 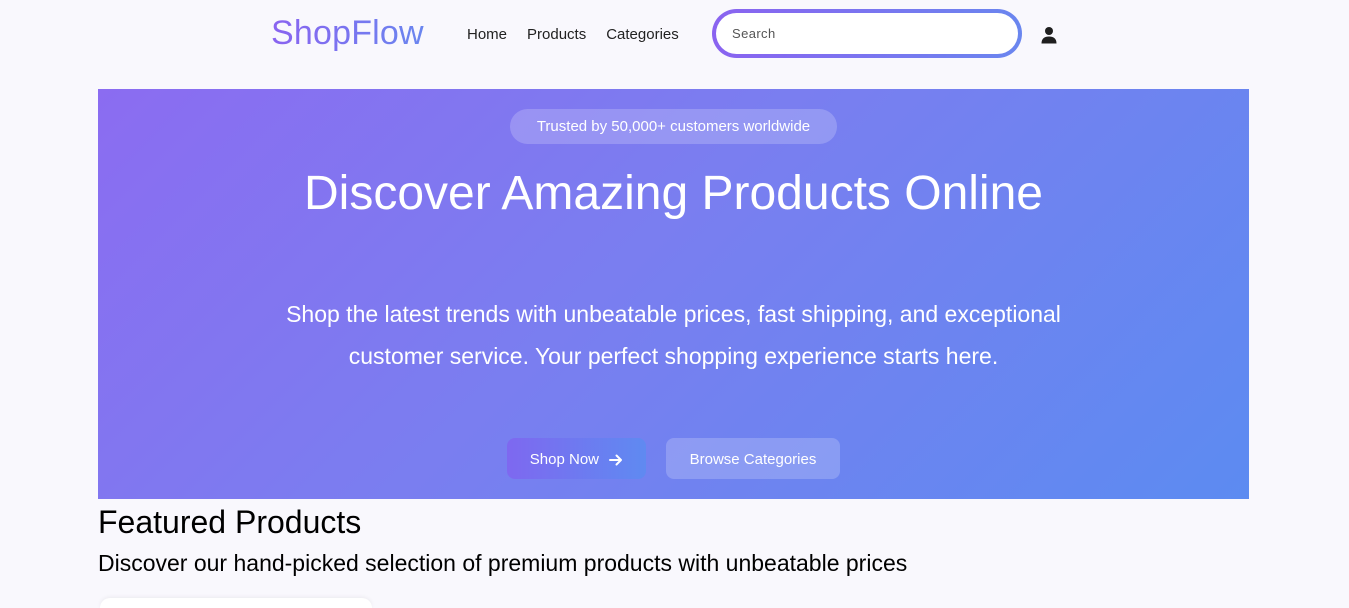 What do you see at coordinates (673, 126) in the screenshot?
I see `trust-badge: Trusted by 50,000+ customers worldwide` at bounding box center [673, 126].